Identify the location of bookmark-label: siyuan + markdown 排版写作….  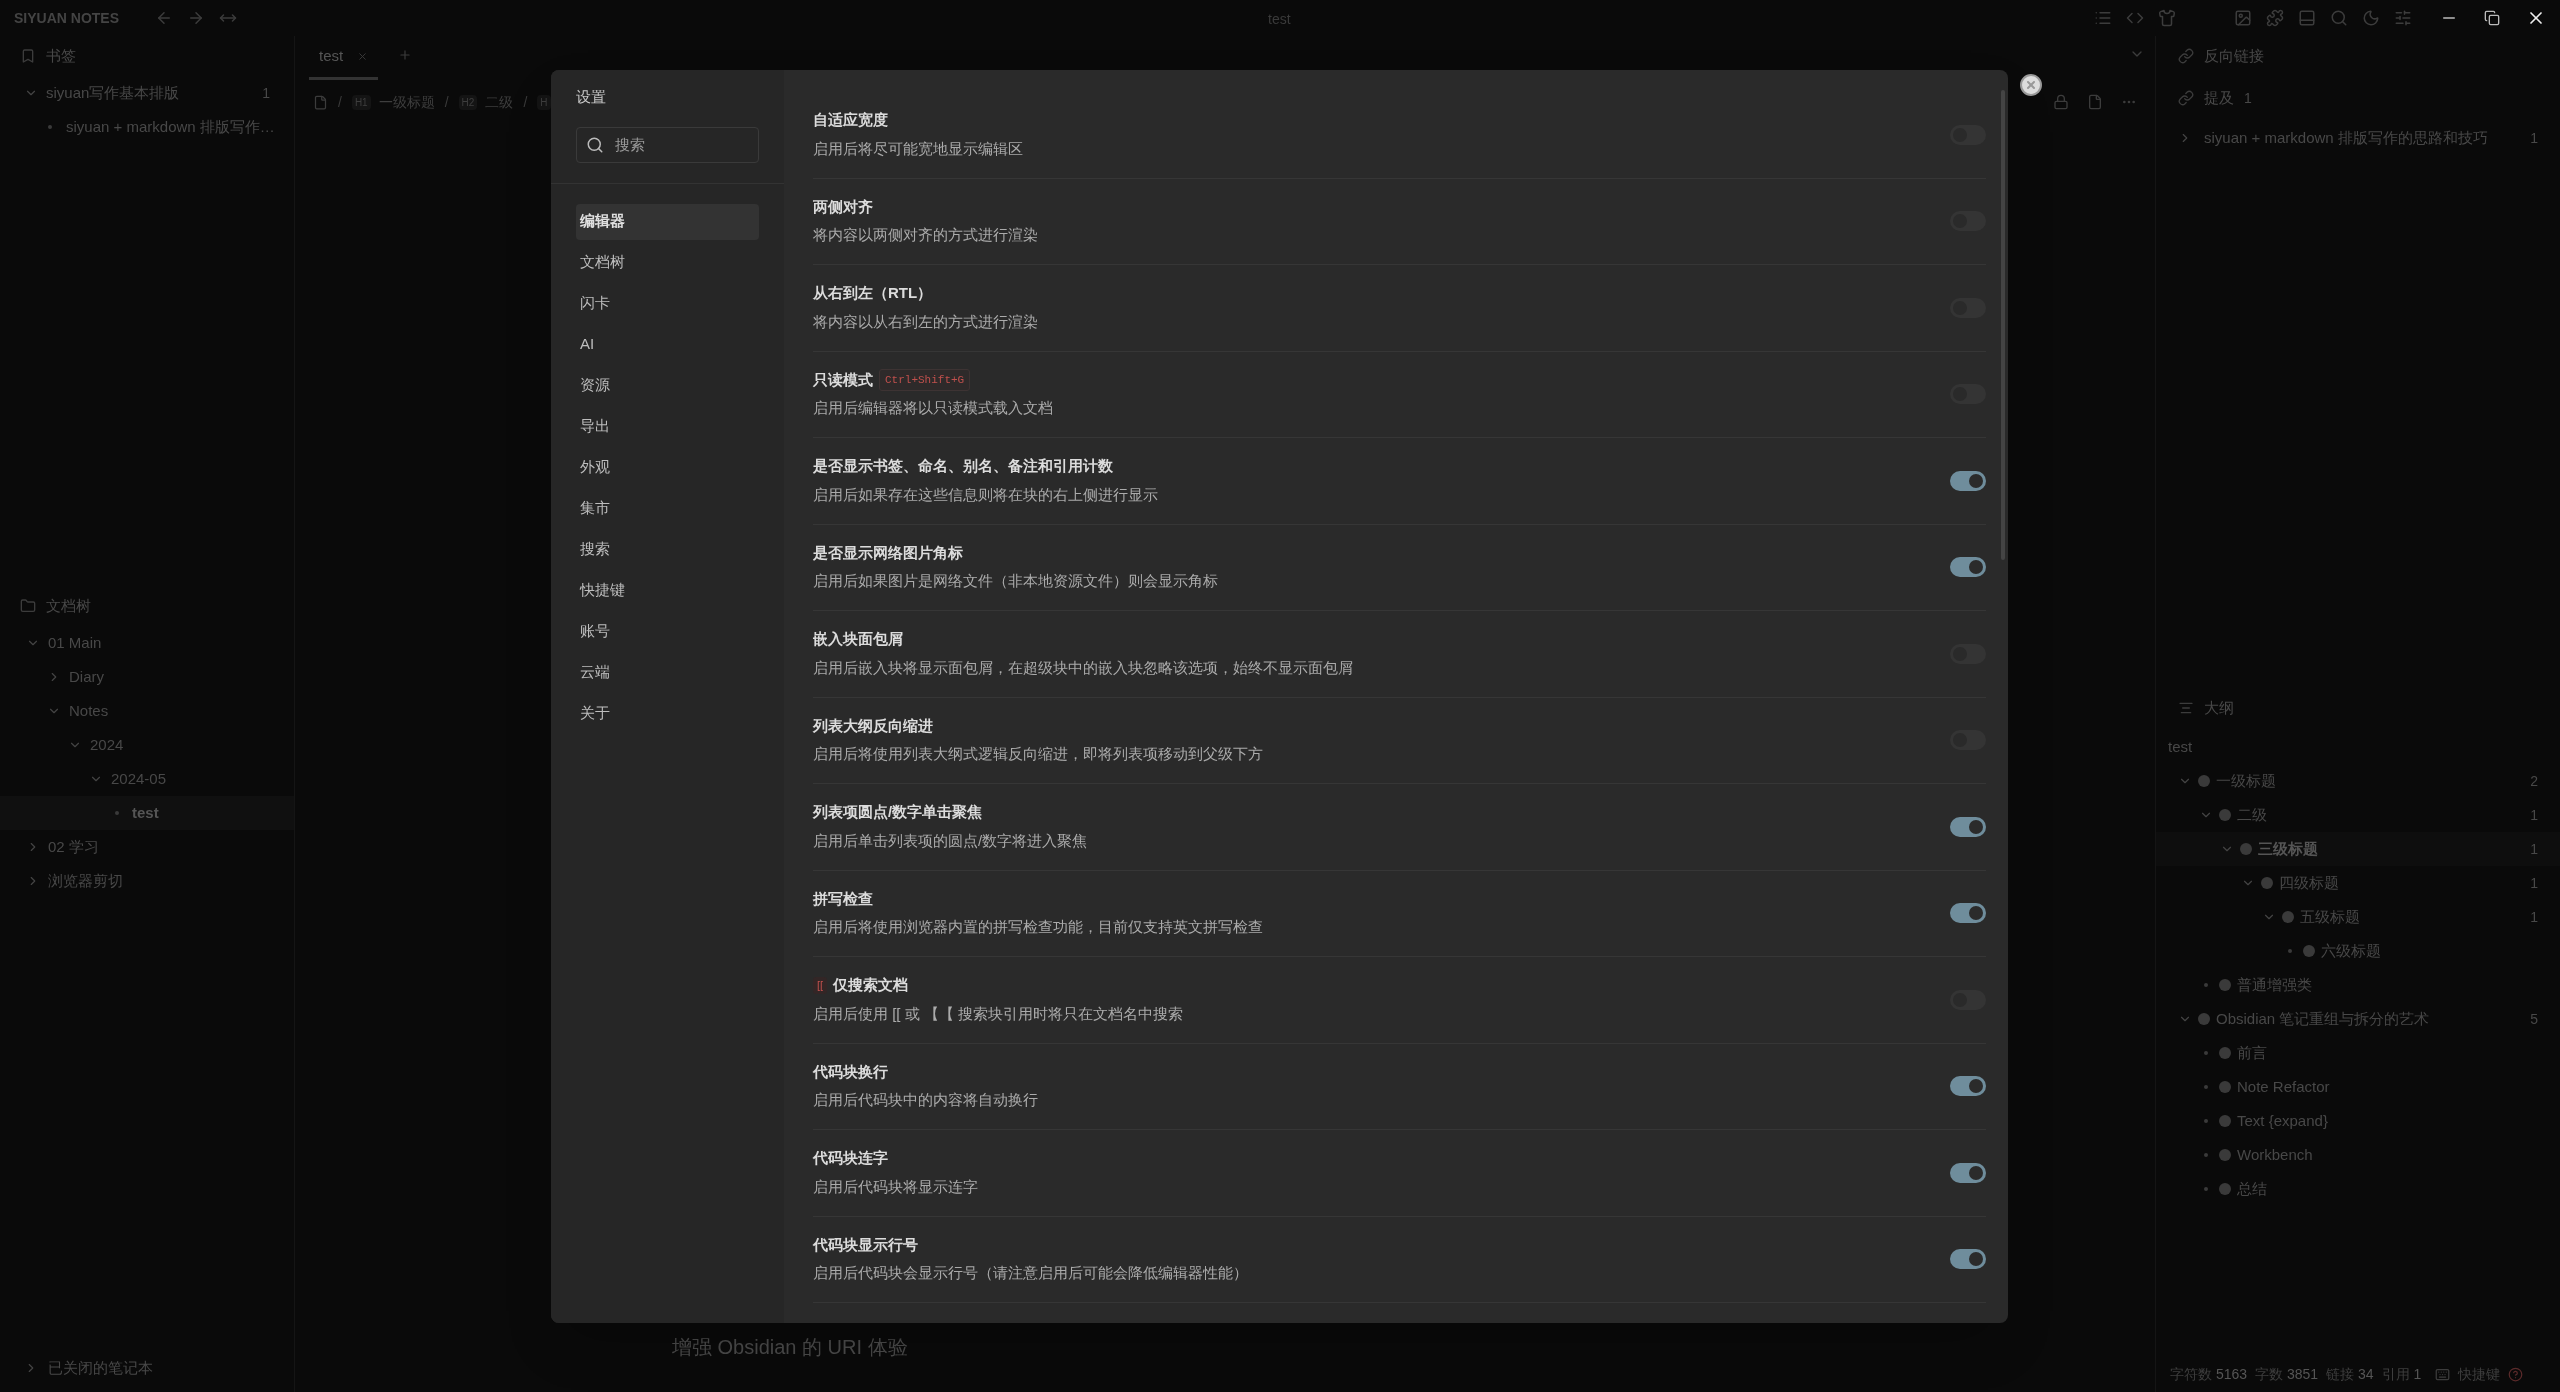
(170, 126).